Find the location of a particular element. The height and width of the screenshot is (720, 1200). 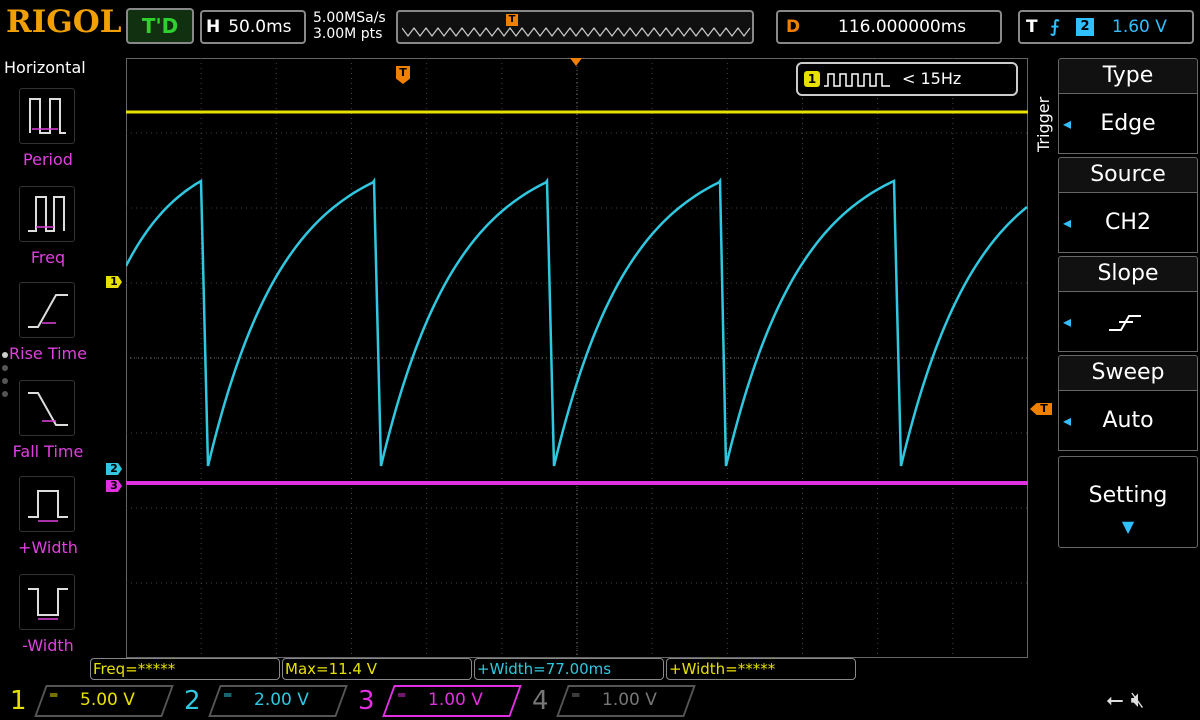

trigger-channel-badge: 2 is located at coordinates (1085, 27).